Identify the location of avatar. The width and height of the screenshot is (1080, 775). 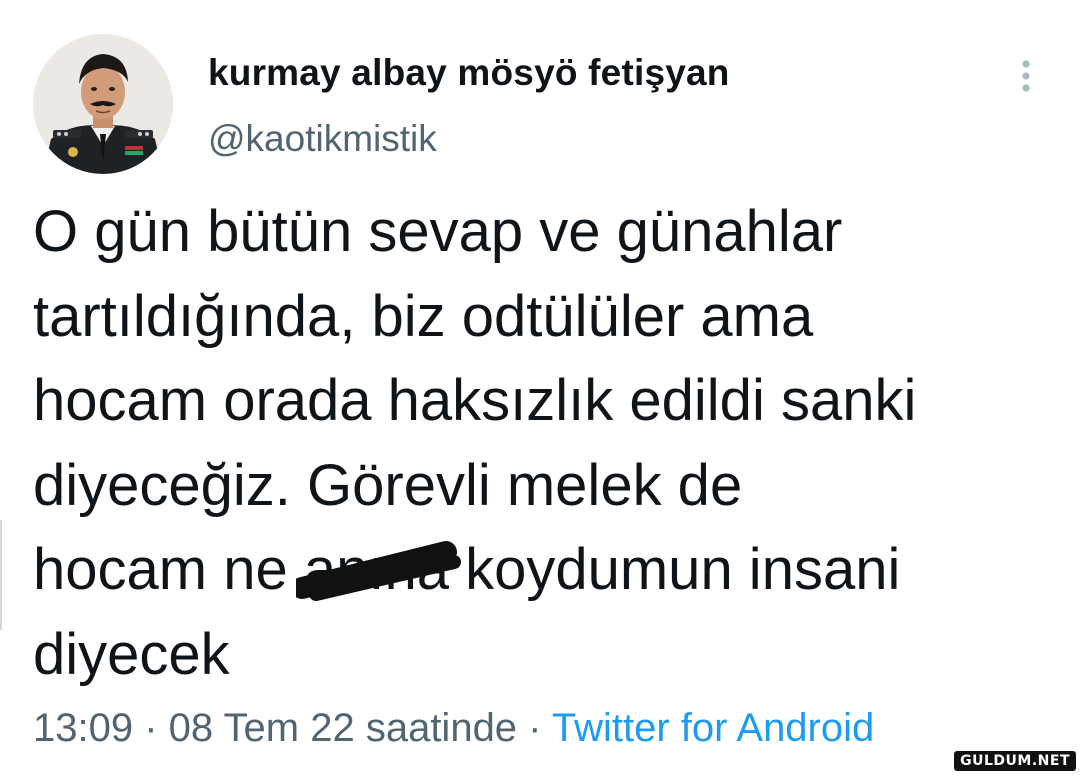
(103, 104).